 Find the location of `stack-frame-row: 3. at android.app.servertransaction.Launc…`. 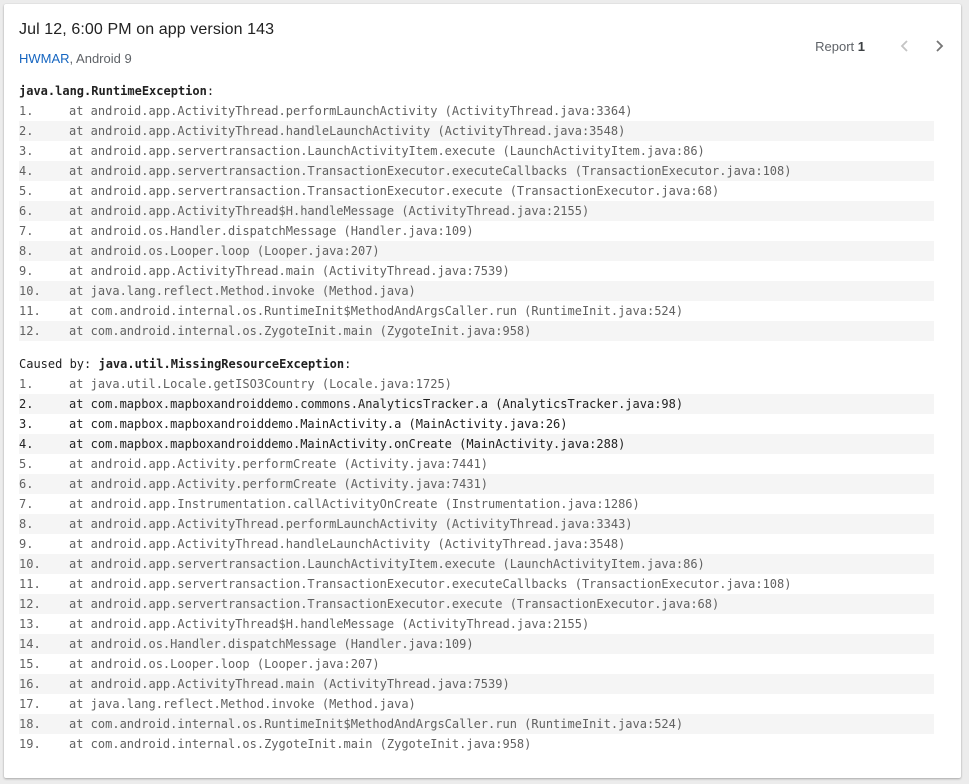

stack-frame-row: 3. at android.app.servertransaction.Launc… is located at coordinates (476, 151).